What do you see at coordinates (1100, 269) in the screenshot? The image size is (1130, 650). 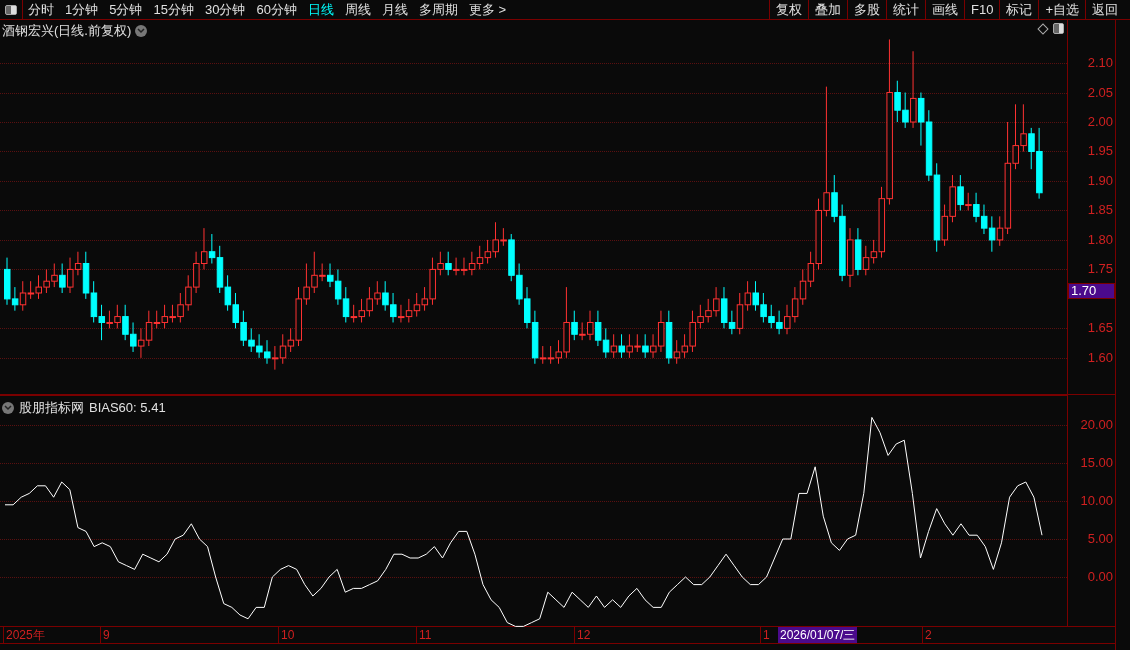 I see `price-axis-label: 1.75` at bounding box center [1100, 269].